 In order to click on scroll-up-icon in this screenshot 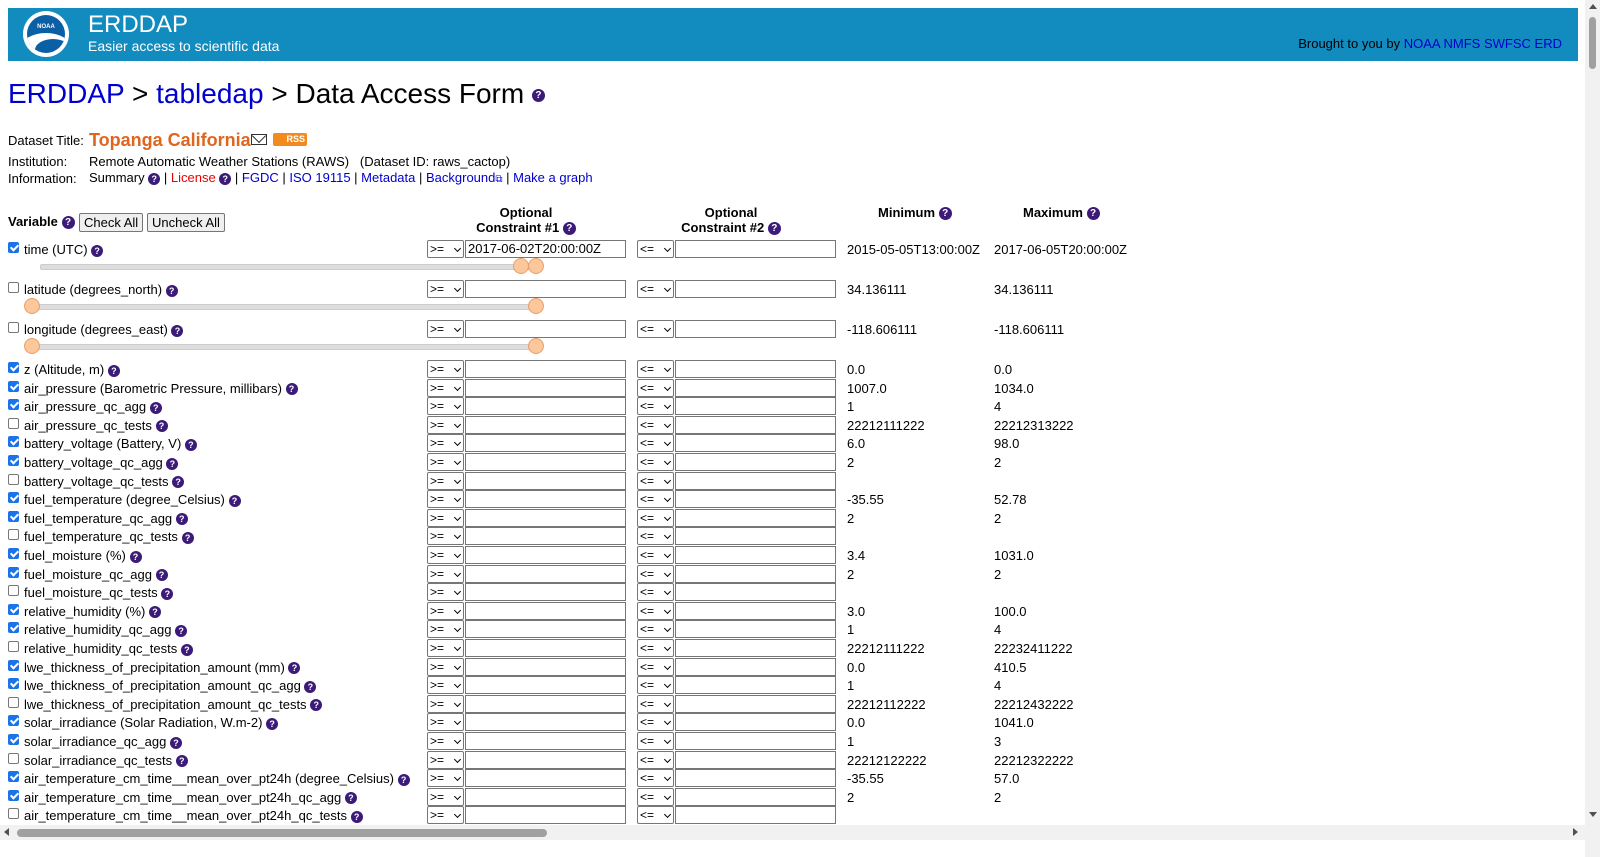, I will do `click(1593, 6)`.